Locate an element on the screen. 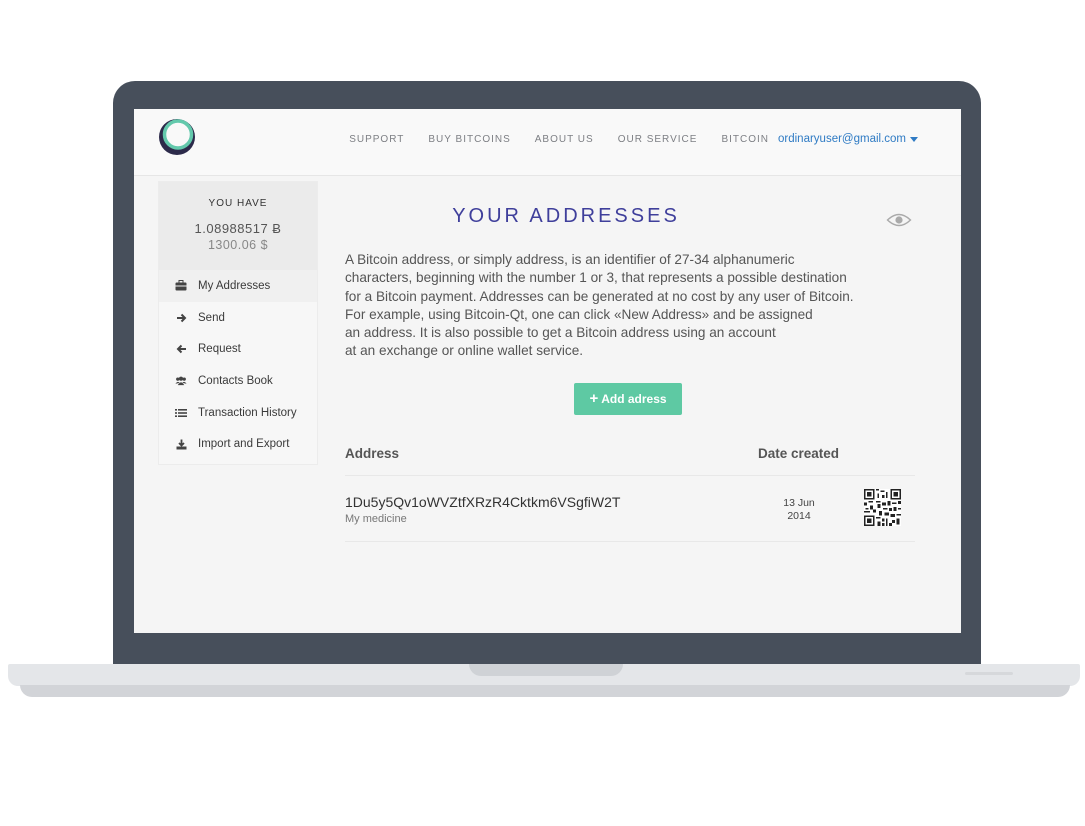 Image resolution: width=1085 pixels, height=826 pixels. sidebar-item-my-addresses: My Addresses is located at coordinates (238, 286).